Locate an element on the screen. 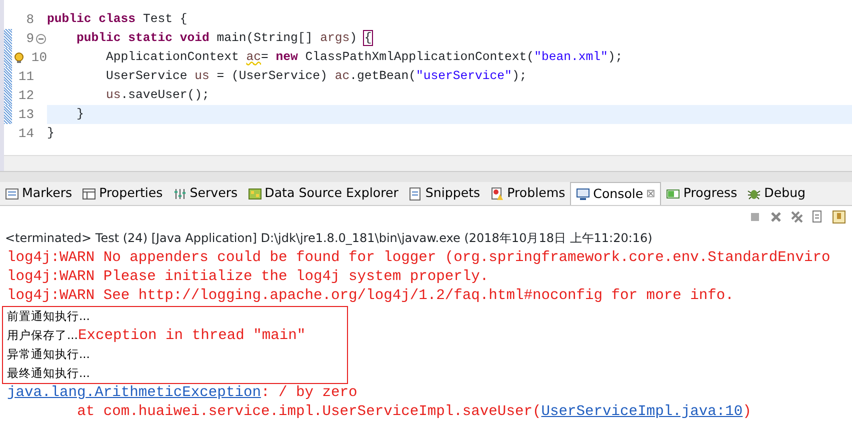  markers-icon is located at coordinates (12, 193).